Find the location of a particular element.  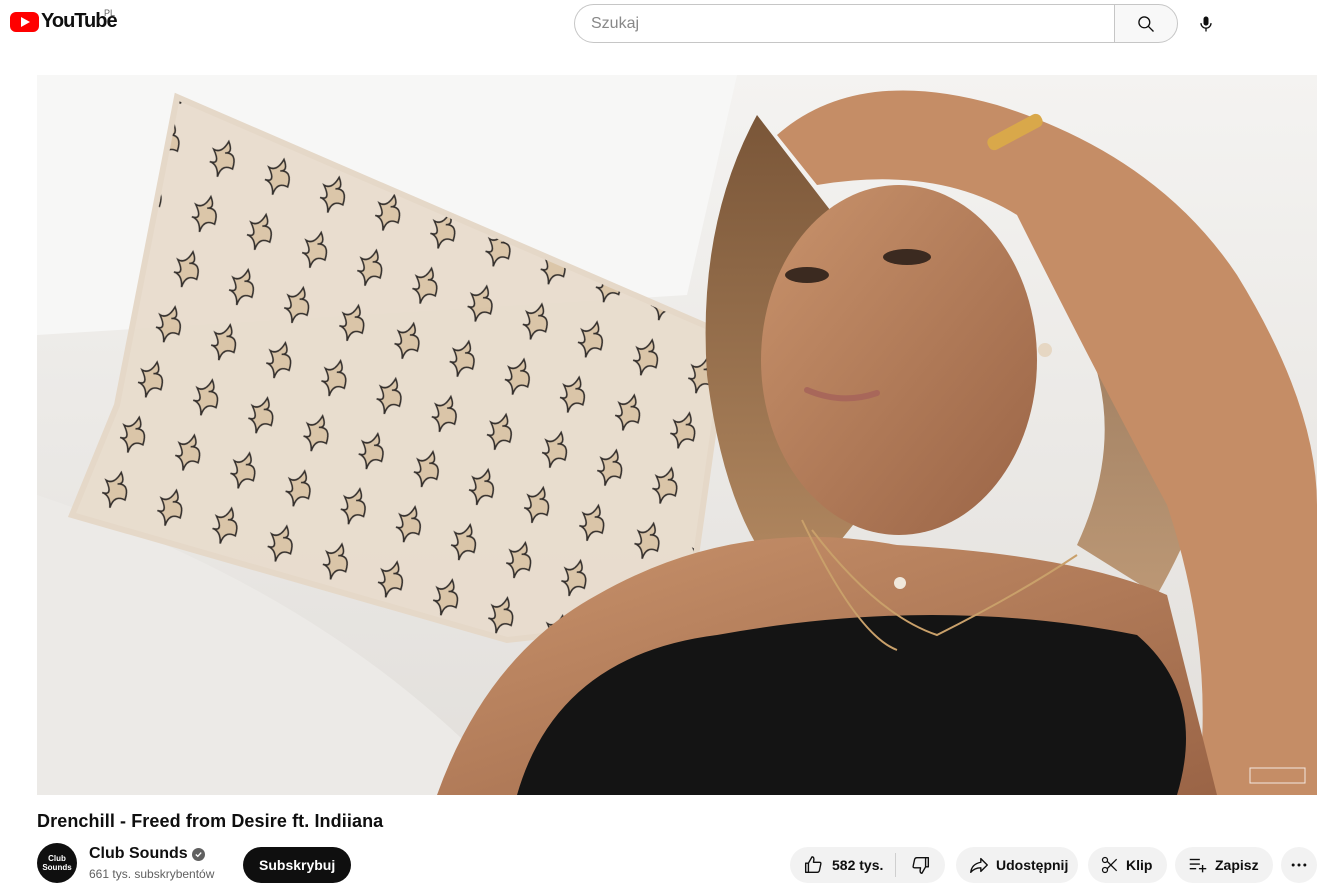

more-icon is located at coordinates (1299, 865).